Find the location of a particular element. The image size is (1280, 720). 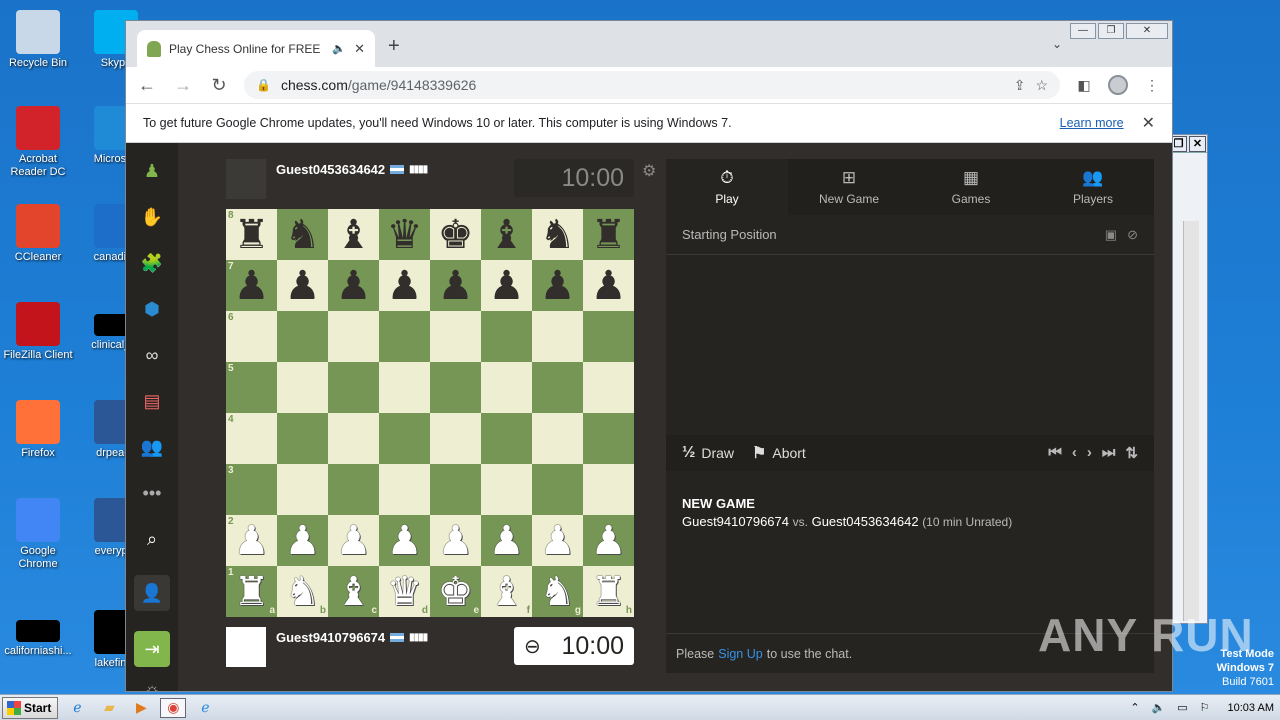

last-move-icon: ⏭ is located at coordinates (1109, 453).